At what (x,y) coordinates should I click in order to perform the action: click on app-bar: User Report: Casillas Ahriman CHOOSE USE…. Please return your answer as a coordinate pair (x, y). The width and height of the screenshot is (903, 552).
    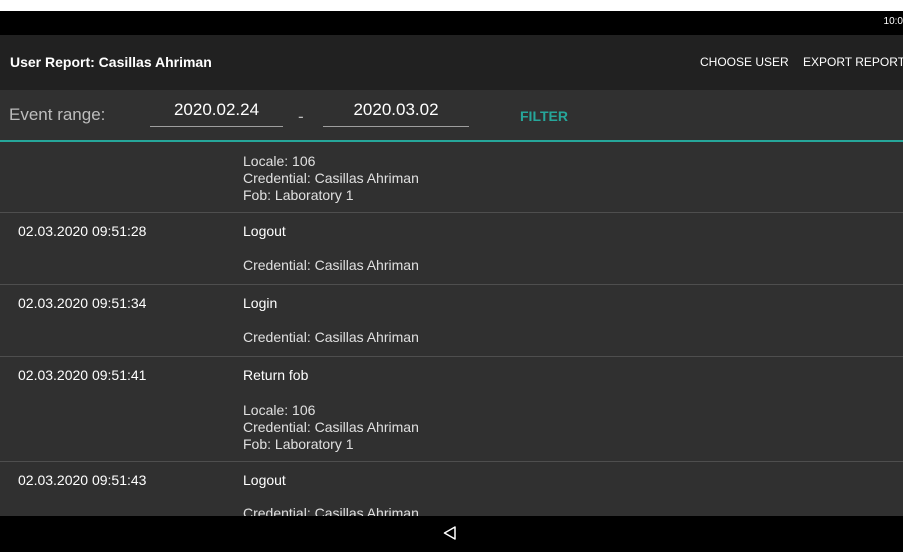
    Looking at the image, I should click on (451, 62).